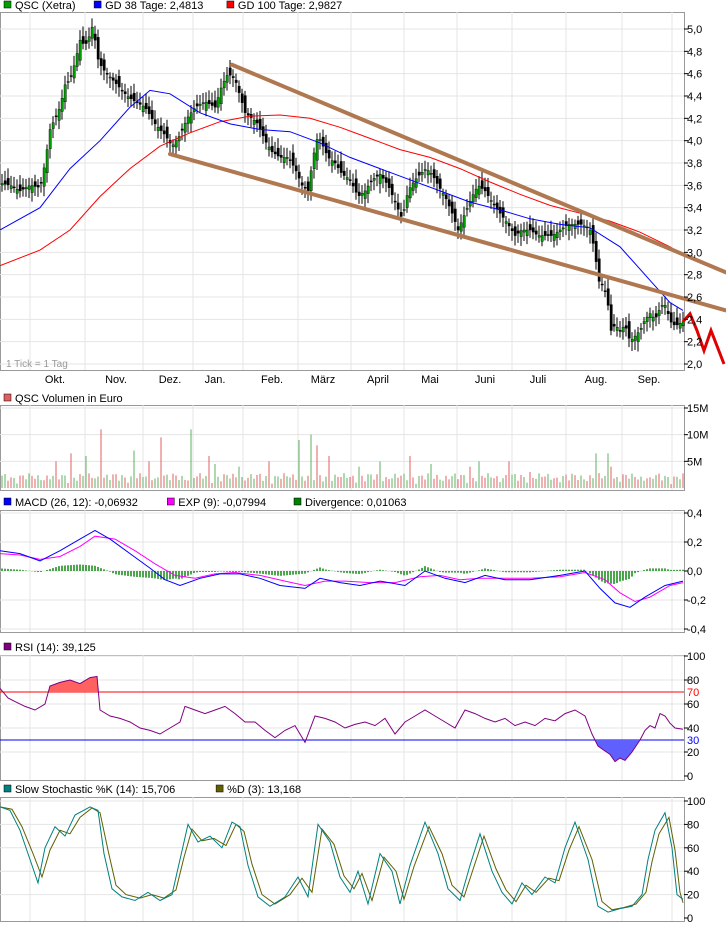 The height and width of the screenshot is (928, 726). What do you see at coordinates (76, 503) in the screenshot?
I see `legend-label: MACD (26, 12): -0,06932` at bounding box center [76, 503].